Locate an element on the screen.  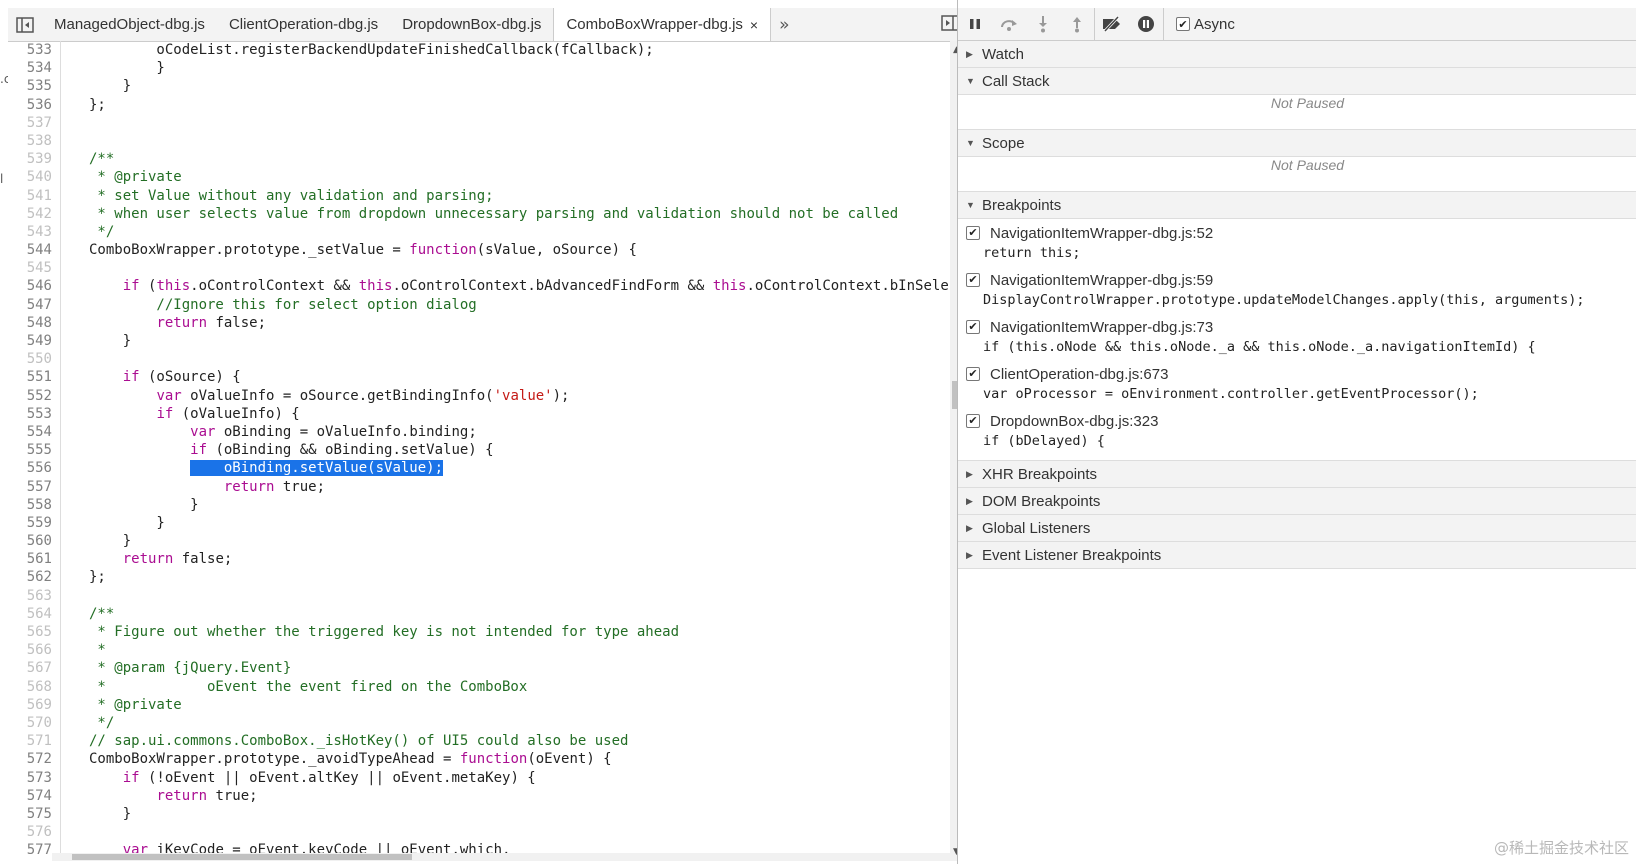
line-number: 533 is located at coordinates (30, 50).